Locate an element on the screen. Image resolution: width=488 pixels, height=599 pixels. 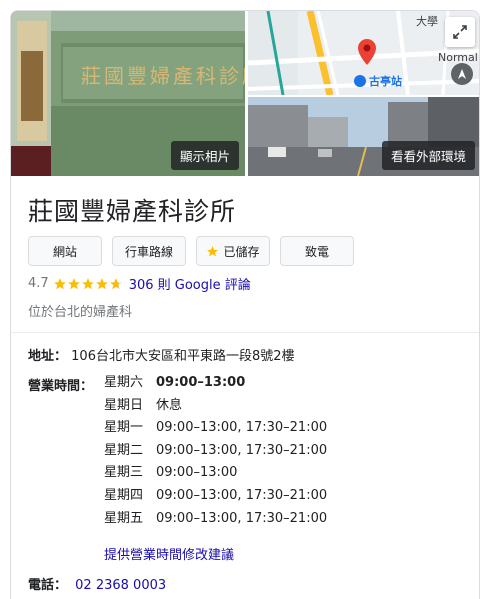
phone-row: 電話： 02 2368 0003 is located at coordinates (97, 583).